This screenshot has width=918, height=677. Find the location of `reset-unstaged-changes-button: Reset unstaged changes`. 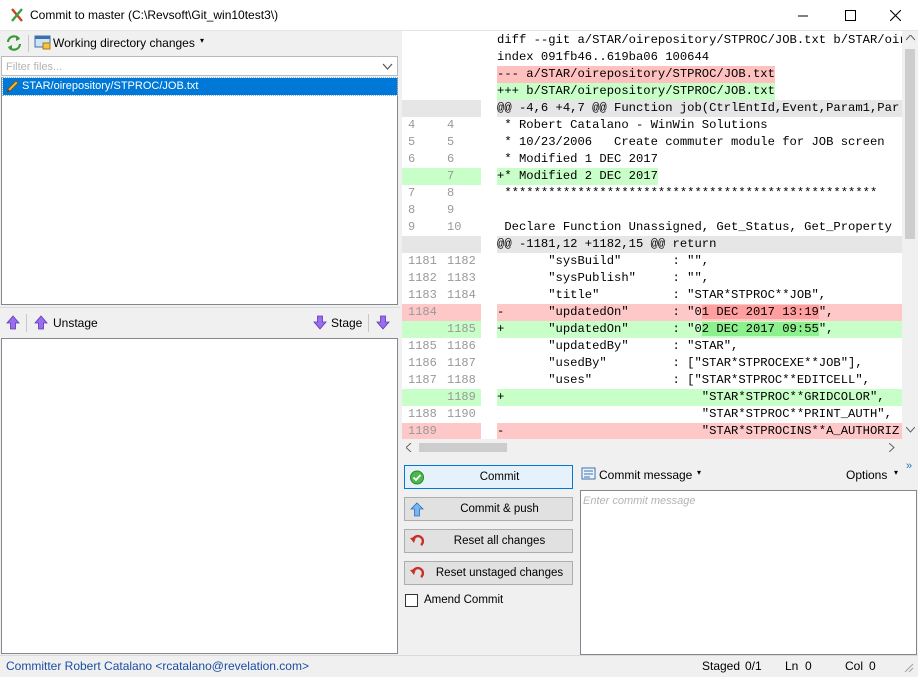

reset-unstaged-changes-button: Reset unstaged changes is located at coordinates (488, 573).